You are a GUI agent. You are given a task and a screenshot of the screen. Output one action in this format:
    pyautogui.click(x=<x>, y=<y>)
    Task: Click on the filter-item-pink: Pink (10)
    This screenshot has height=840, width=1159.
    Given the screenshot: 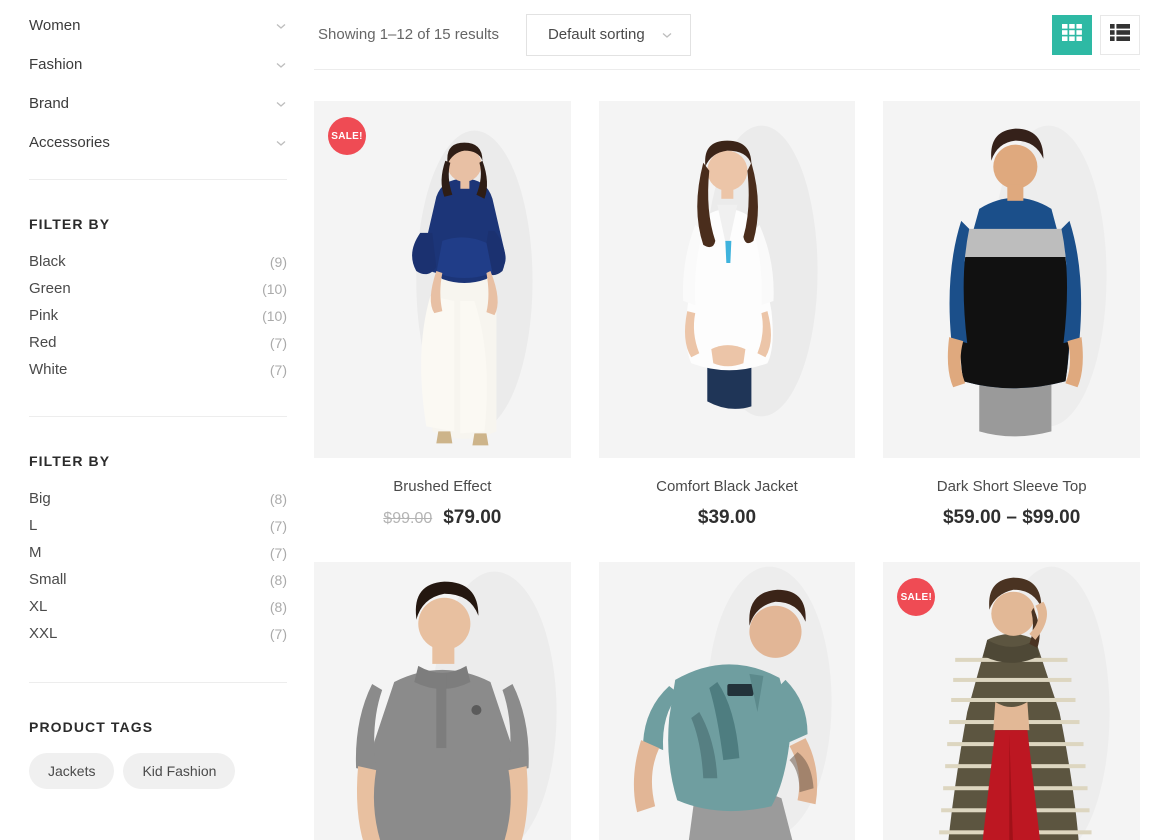 What is the action you would take?
    pyautogui.click(x=158, y=315)
    